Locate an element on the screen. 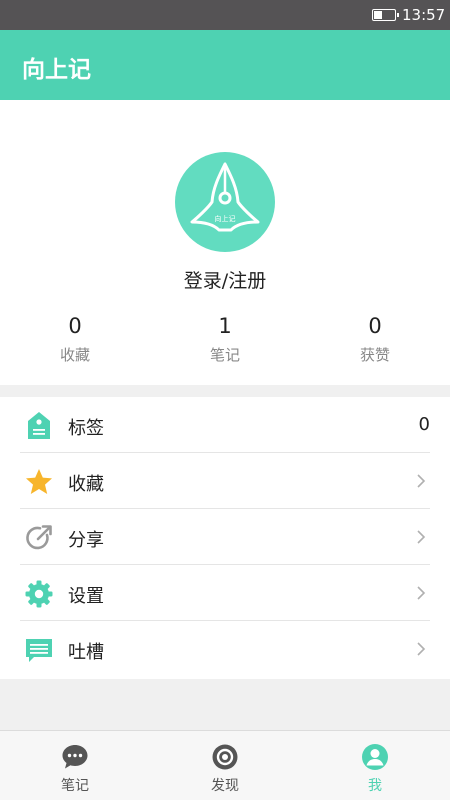 The width and height of the screenshot is (450, 800). tab-notes-label: 笔记 is located at coordinates (75, 786).